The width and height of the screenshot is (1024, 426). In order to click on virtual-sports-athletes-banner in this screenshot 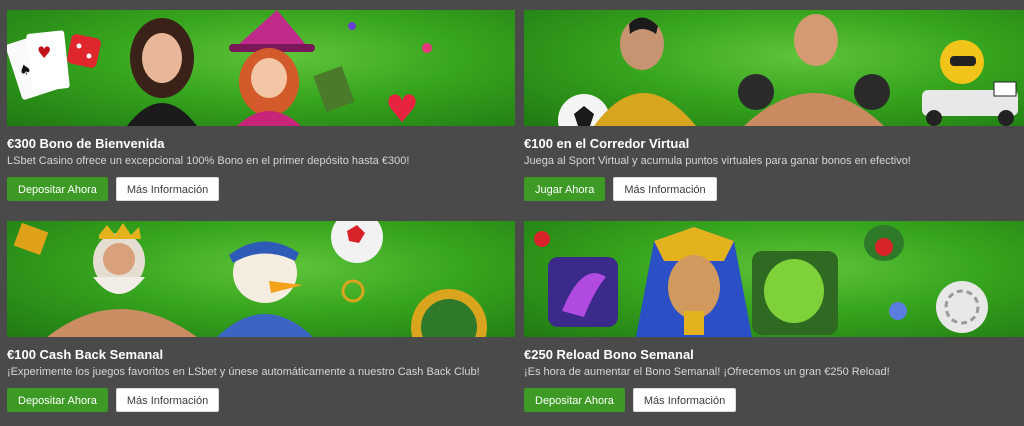, I will do `click(788, 70)`.